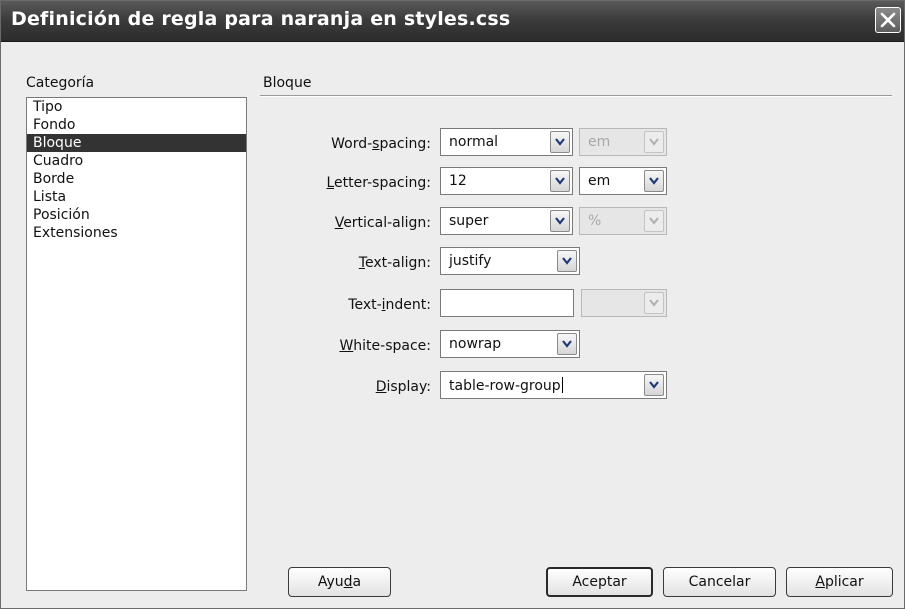 The image size is (905, 609). What do you see at coordinates (394, 263) in the screenshot?
I see `text-align-label: Text-align:` at bounding box center [394, 263].